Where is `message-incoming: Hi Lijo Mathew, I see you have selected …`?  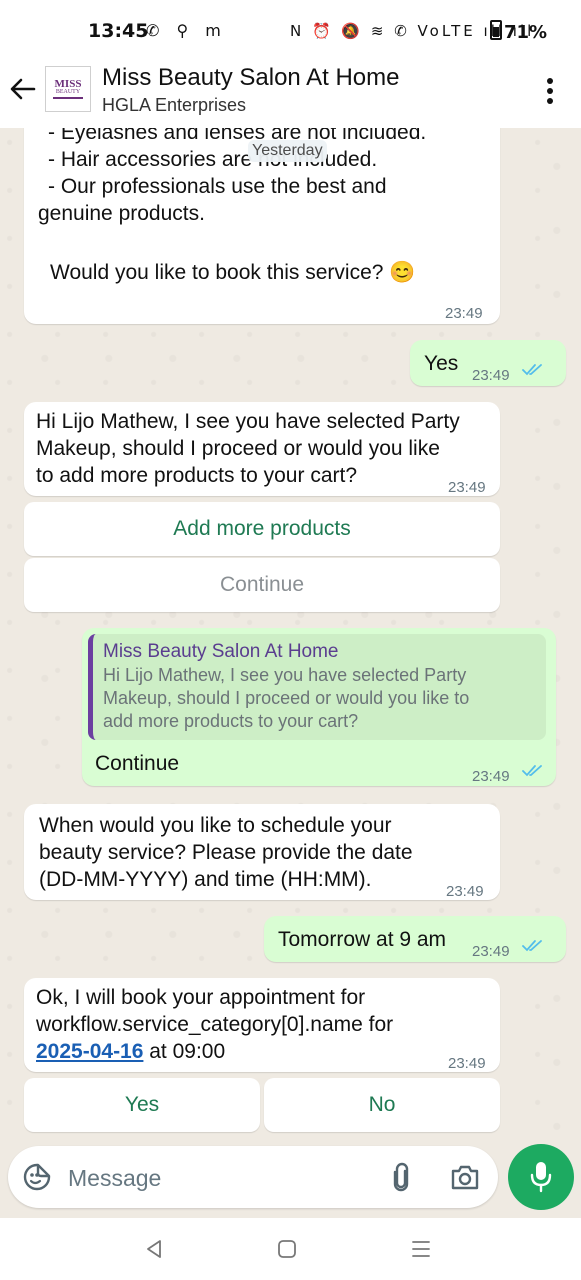 message-incoming: Hi Lijo Mathew, I see you have selected … is located at coordinates (262, 449).